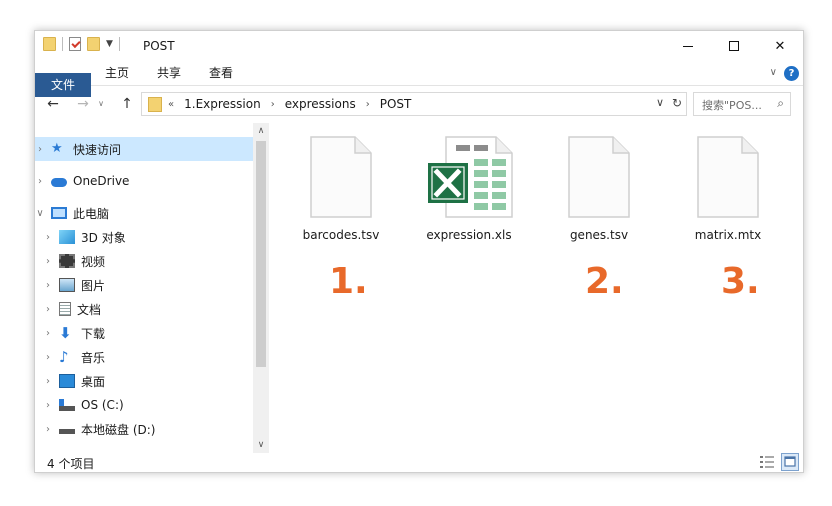 This screenshot has width=832, height=506. I want to click on document-icon, so click(65, 309).